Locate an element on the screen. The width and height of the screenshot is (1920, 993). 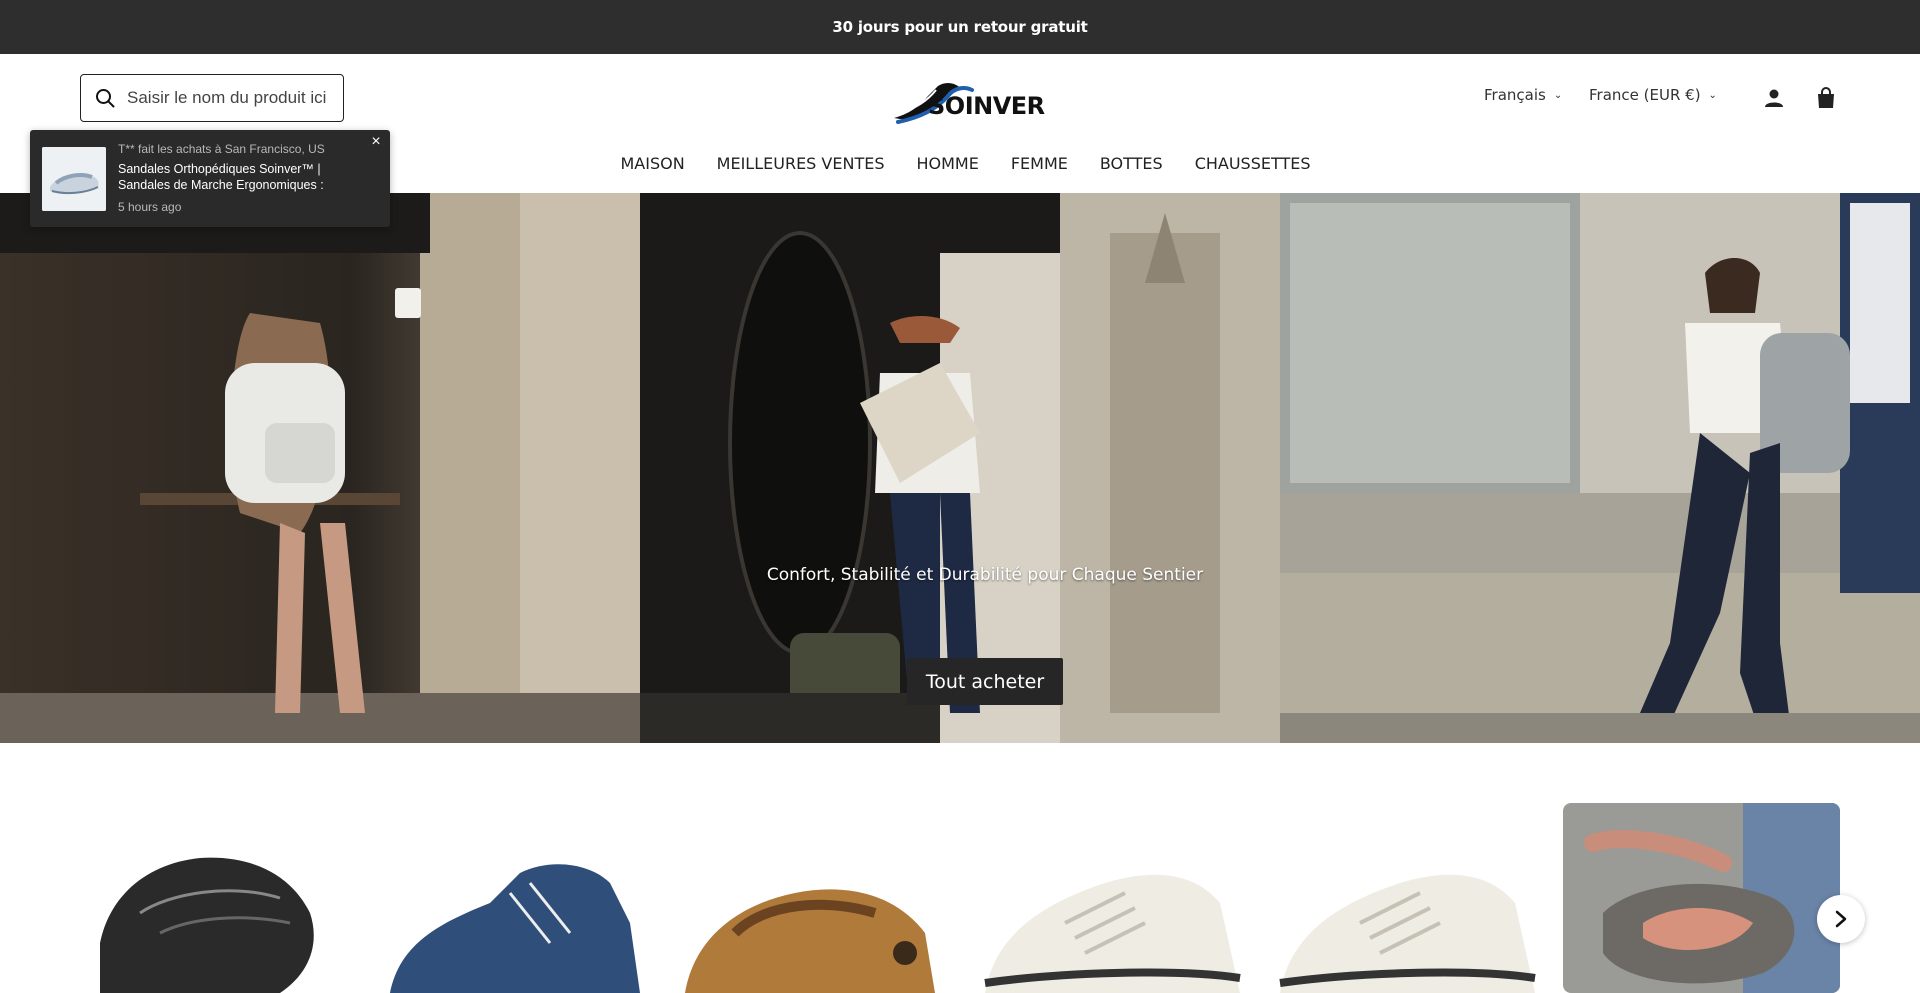
chevron-right-icon is located at coordinates (1841, 919).